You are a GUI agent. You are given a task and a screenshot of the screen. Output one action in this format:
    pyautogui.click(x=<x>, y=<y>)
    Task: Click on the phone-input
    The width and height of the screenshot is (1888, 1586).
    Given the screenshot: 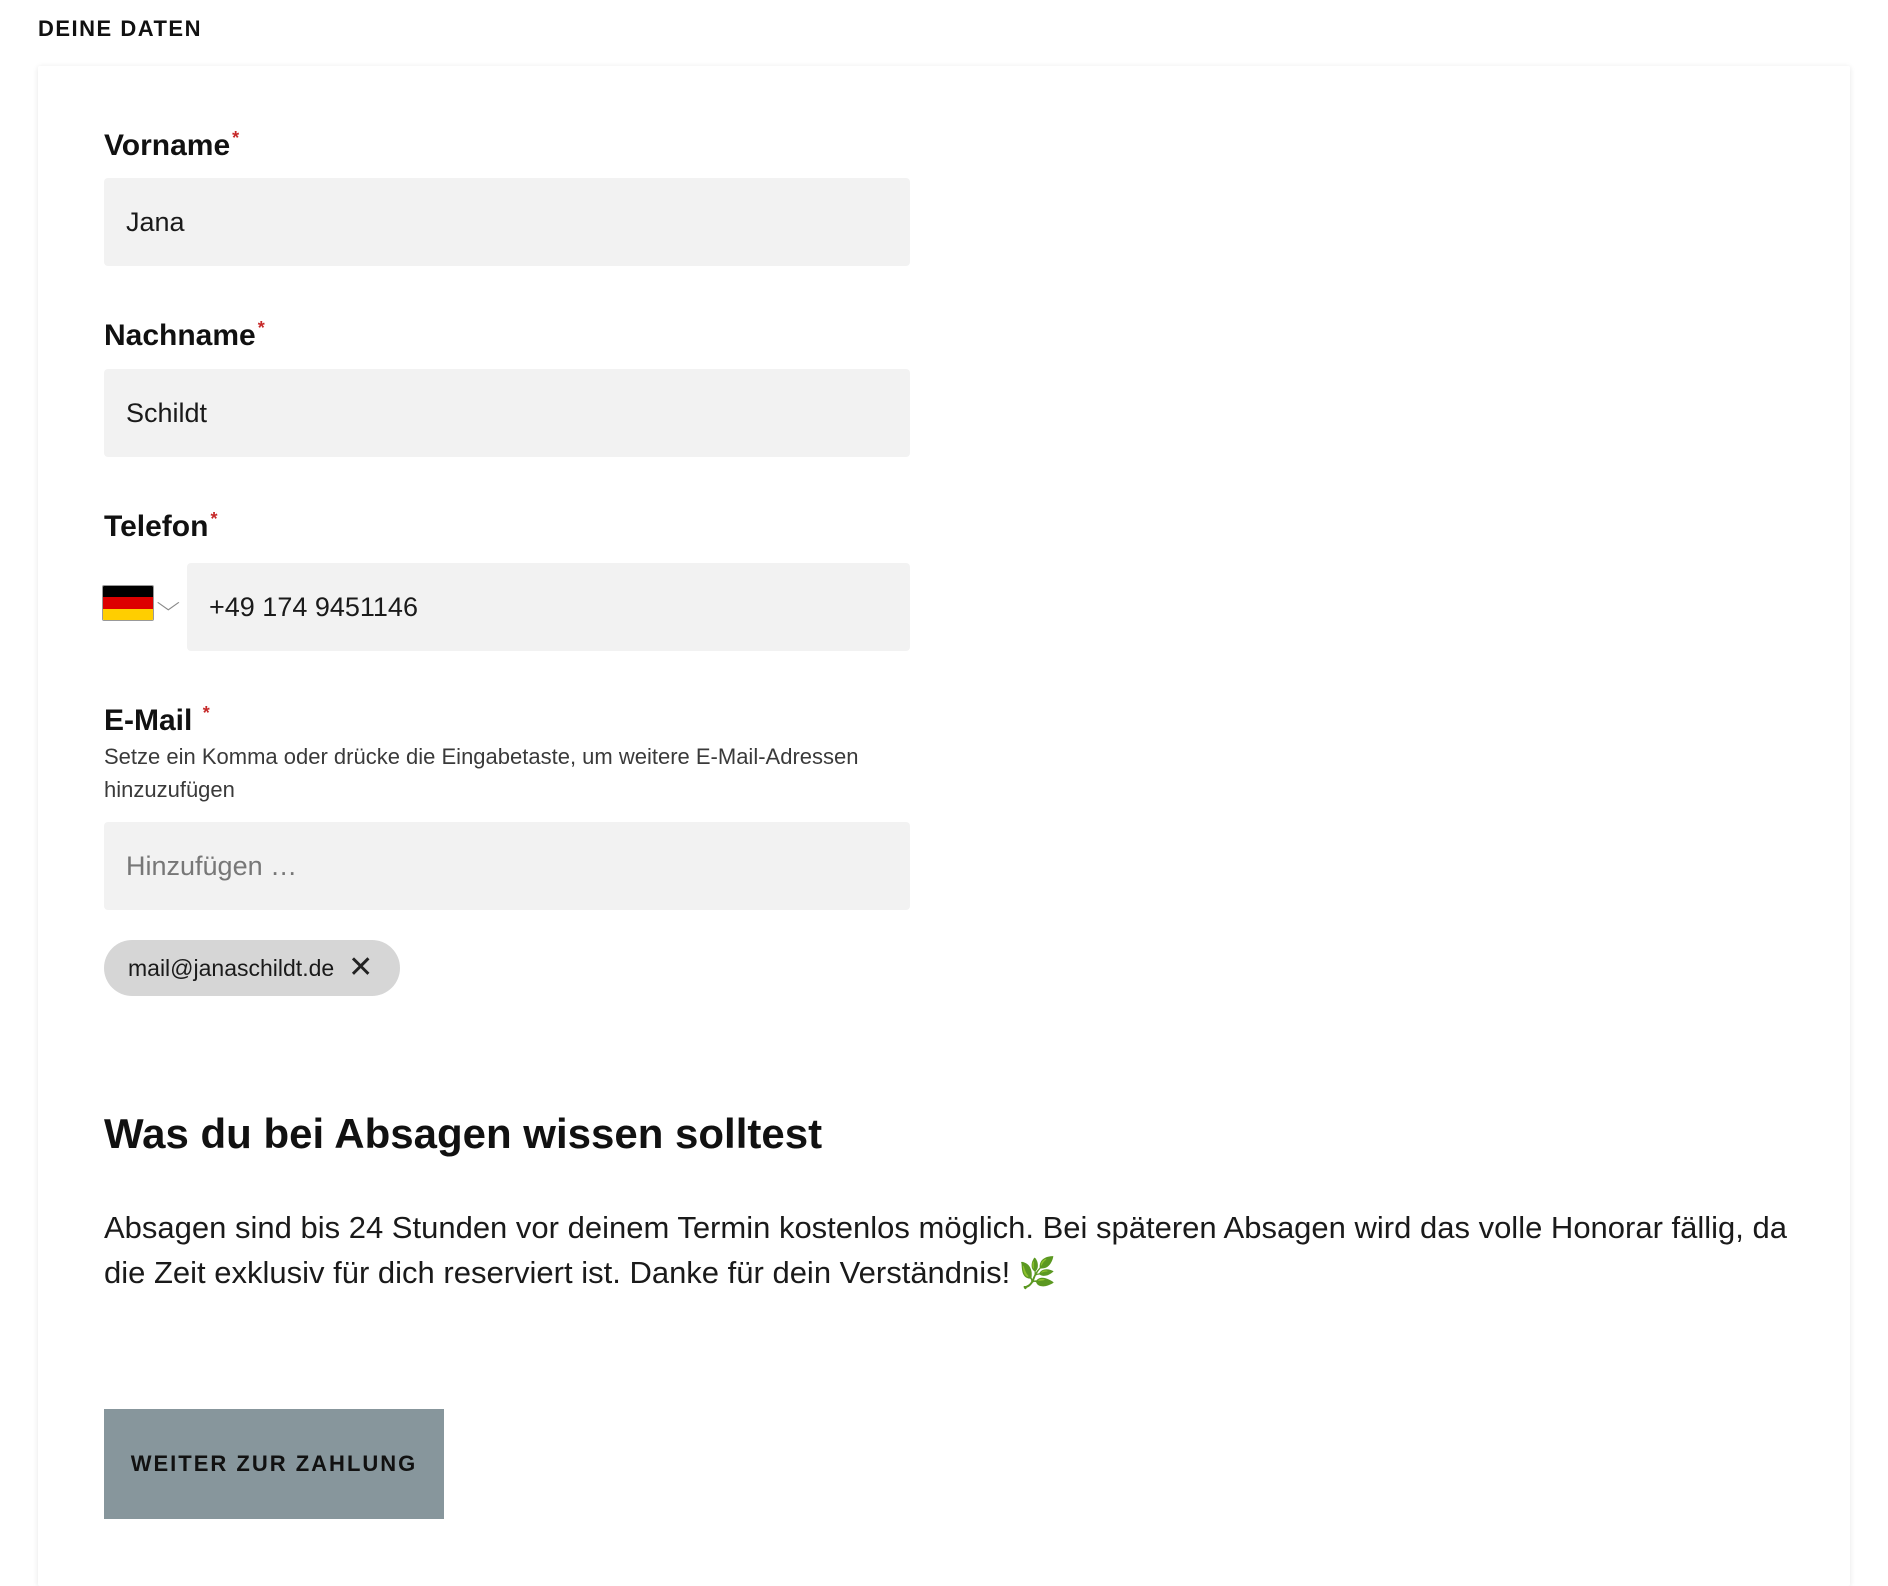 What is the action you would take?
    pyautogui.click(x=548, y=607)
    